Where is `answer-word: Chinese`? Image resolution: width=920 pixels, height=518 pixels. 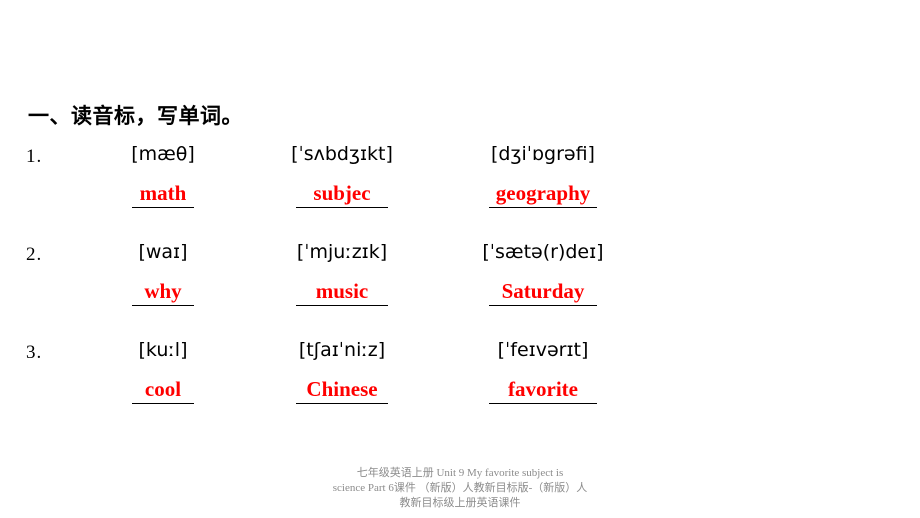
answer-word: Chinese is located at coordinates (342, 389).